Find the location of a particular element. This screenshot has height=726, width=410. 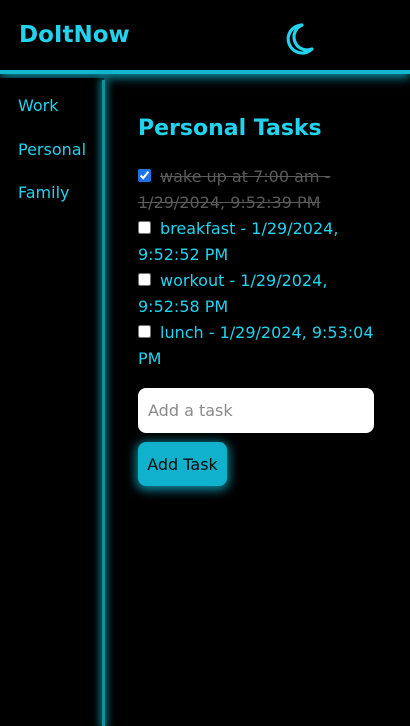

task-text: lunch - 1/29/2024, 9:53:04 PM is located at coordinates (256, 345).